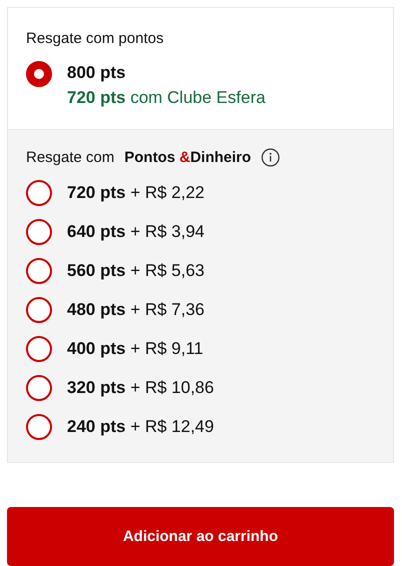 The image size is (402, 566). I want to click on section-heading: Resgate com pontos, so click(95, 38).